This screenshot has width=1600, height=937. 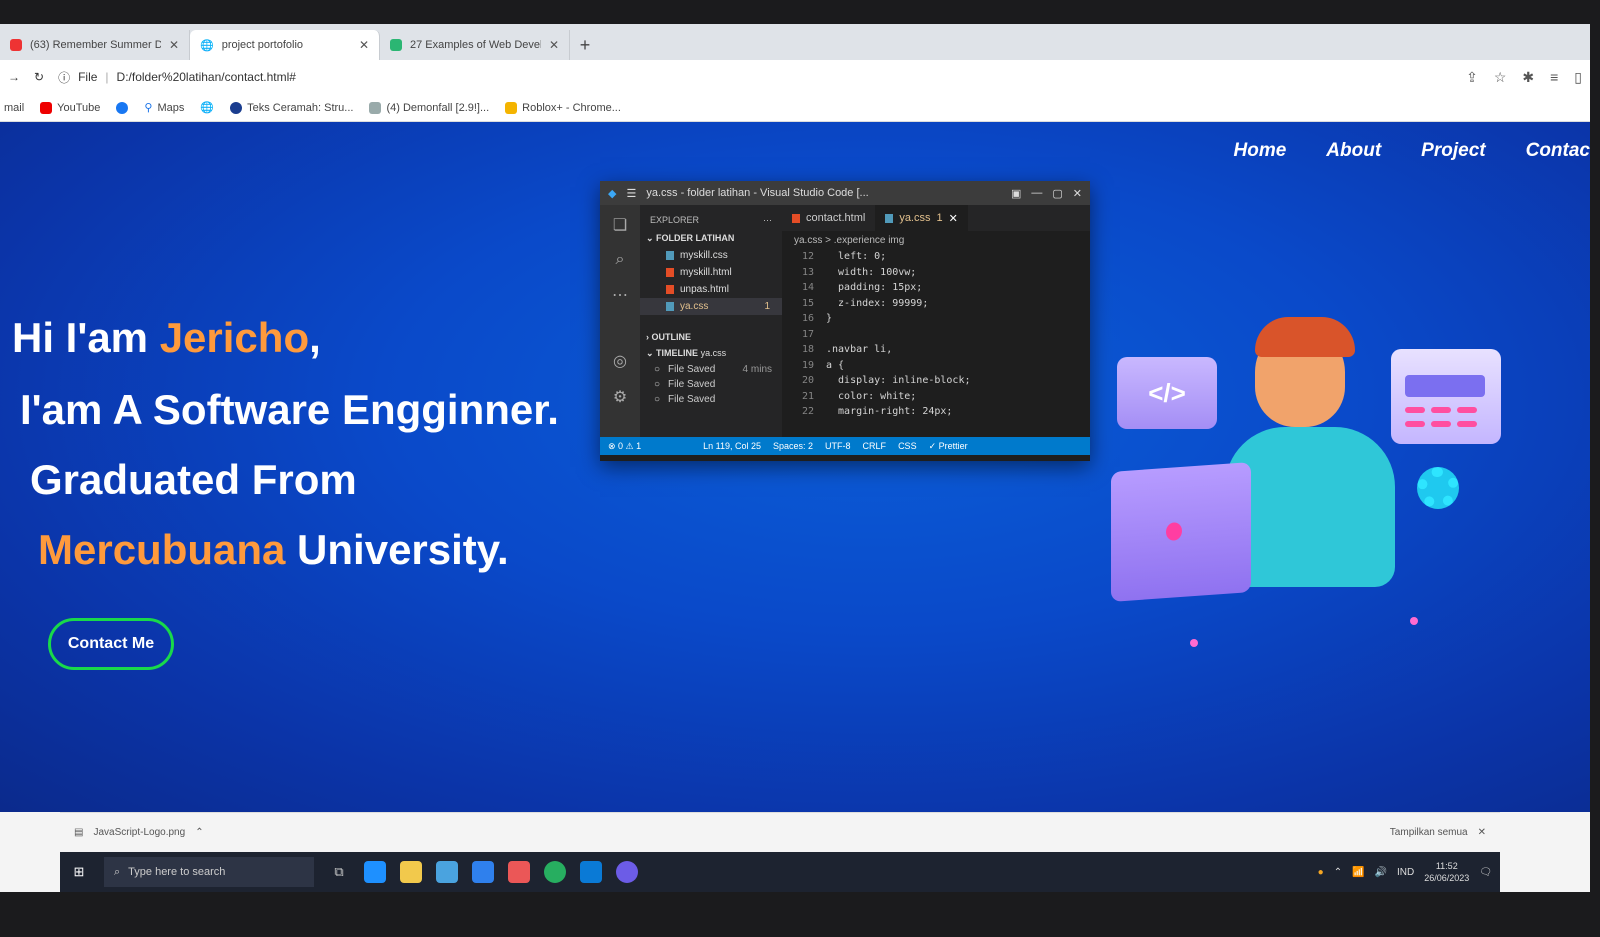 I want to click on sidebar-icon: ▯, so click(x=1578, y=77).